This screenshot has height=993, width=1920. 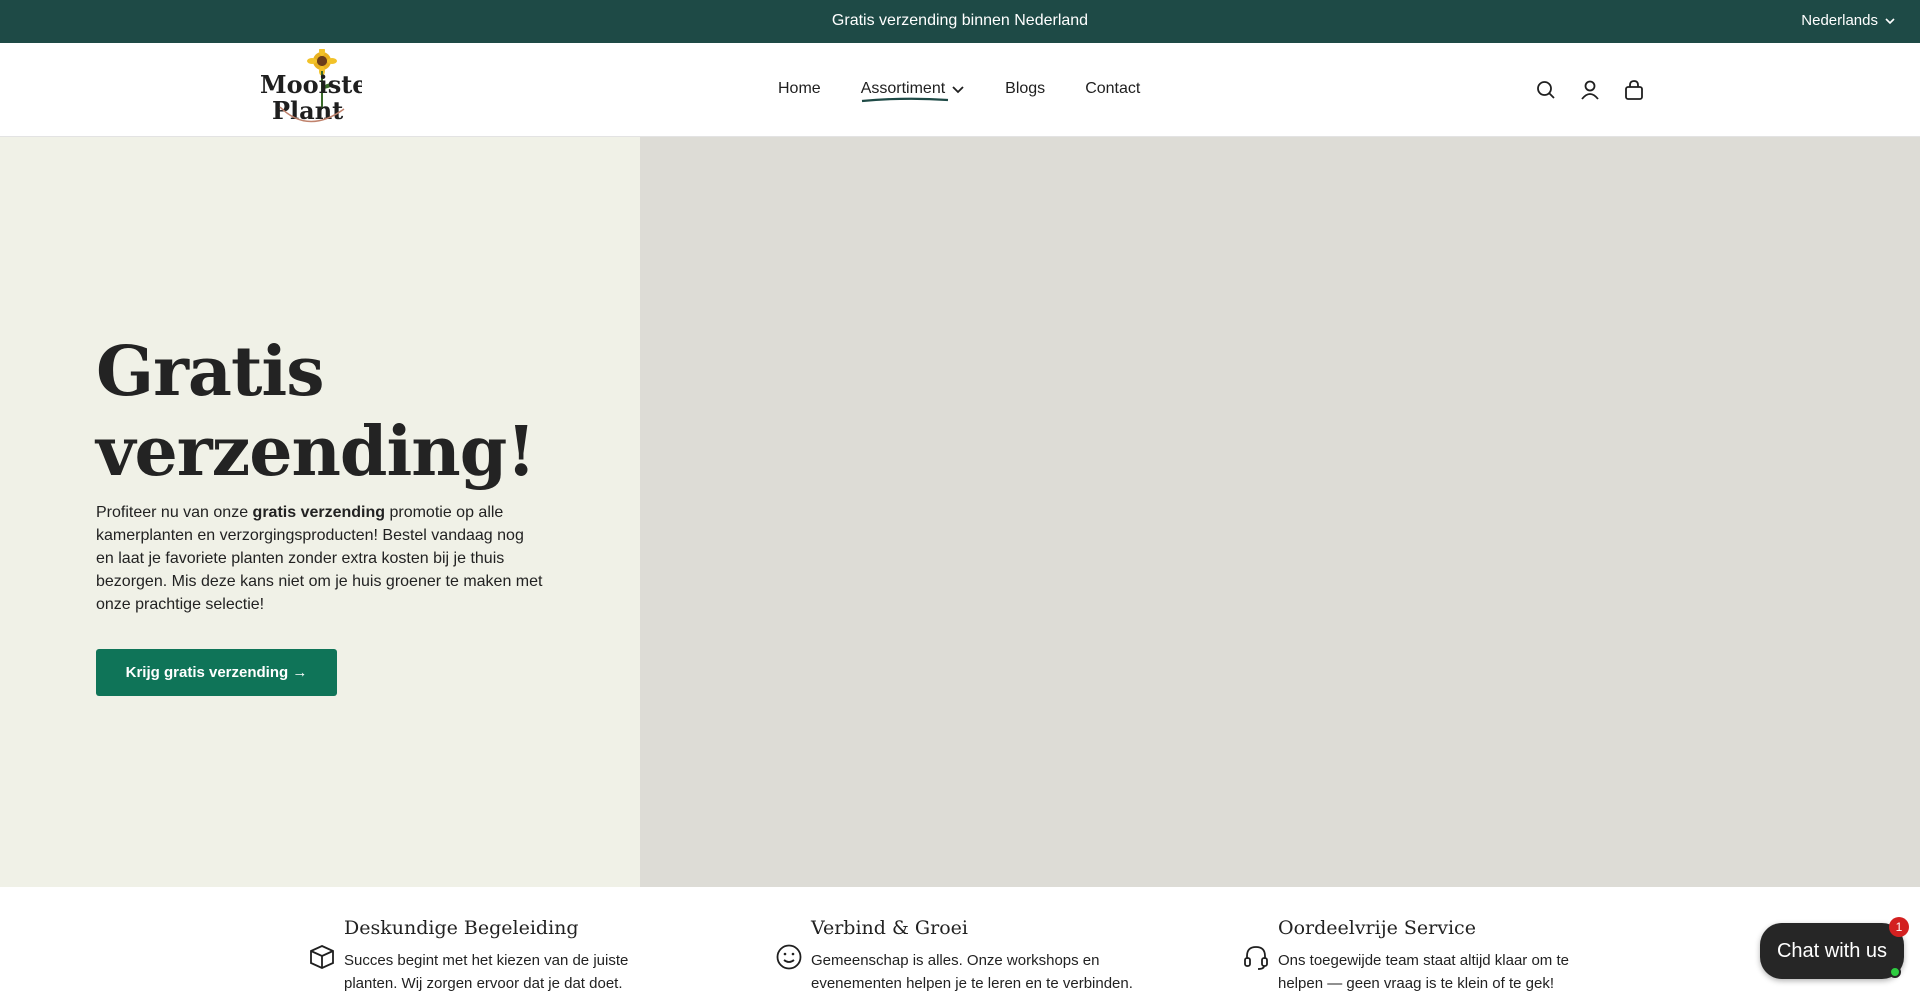 I want to click on nav-contact: Contact, so click(x=1112, y=89).